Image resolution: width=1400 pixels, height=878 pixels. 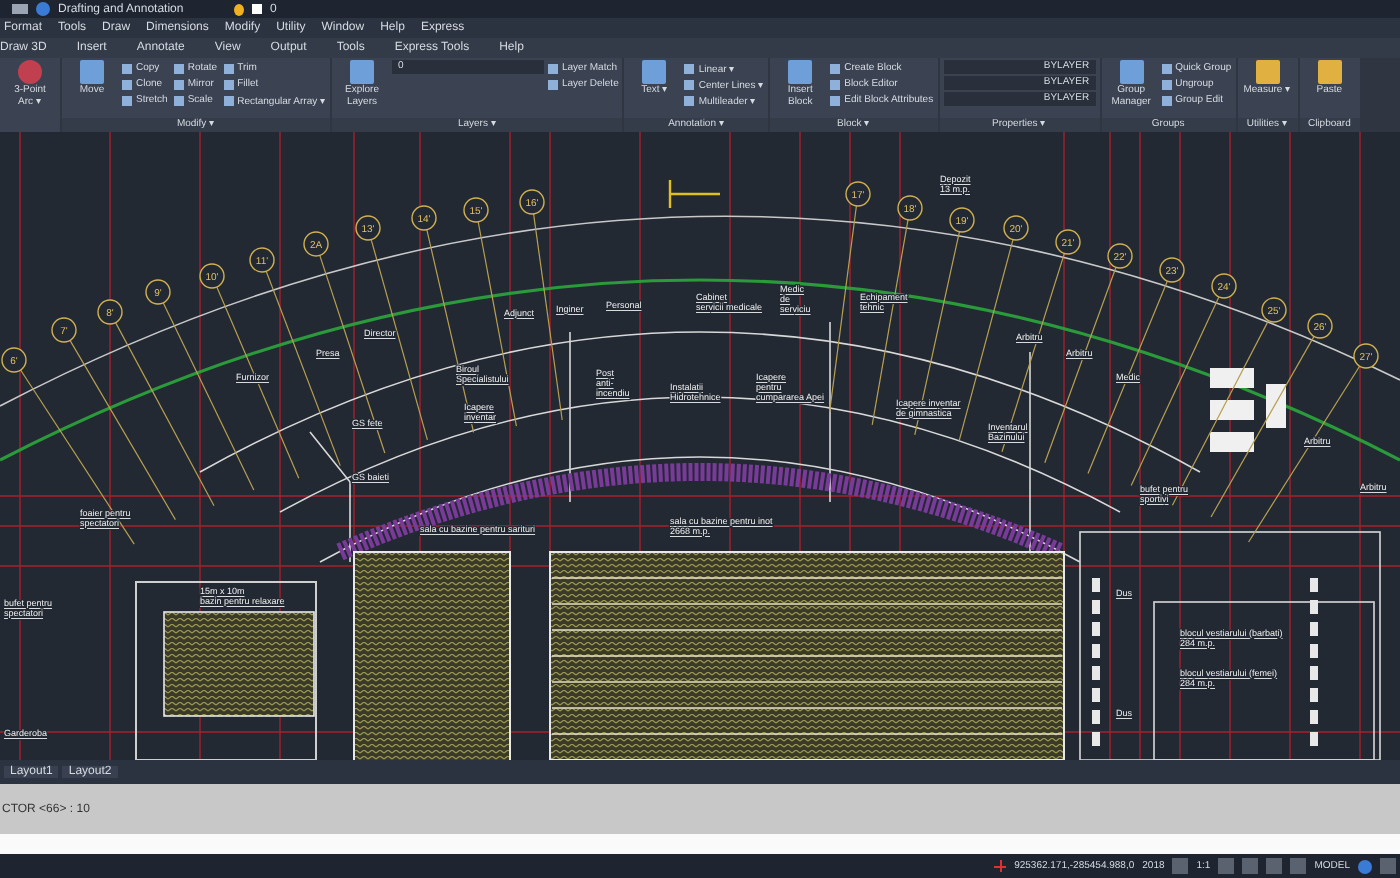 What do you see at coordinates (1000, 866) in the screenshot?
I see `crosshair-icon` at bounding box center [1000, 866].